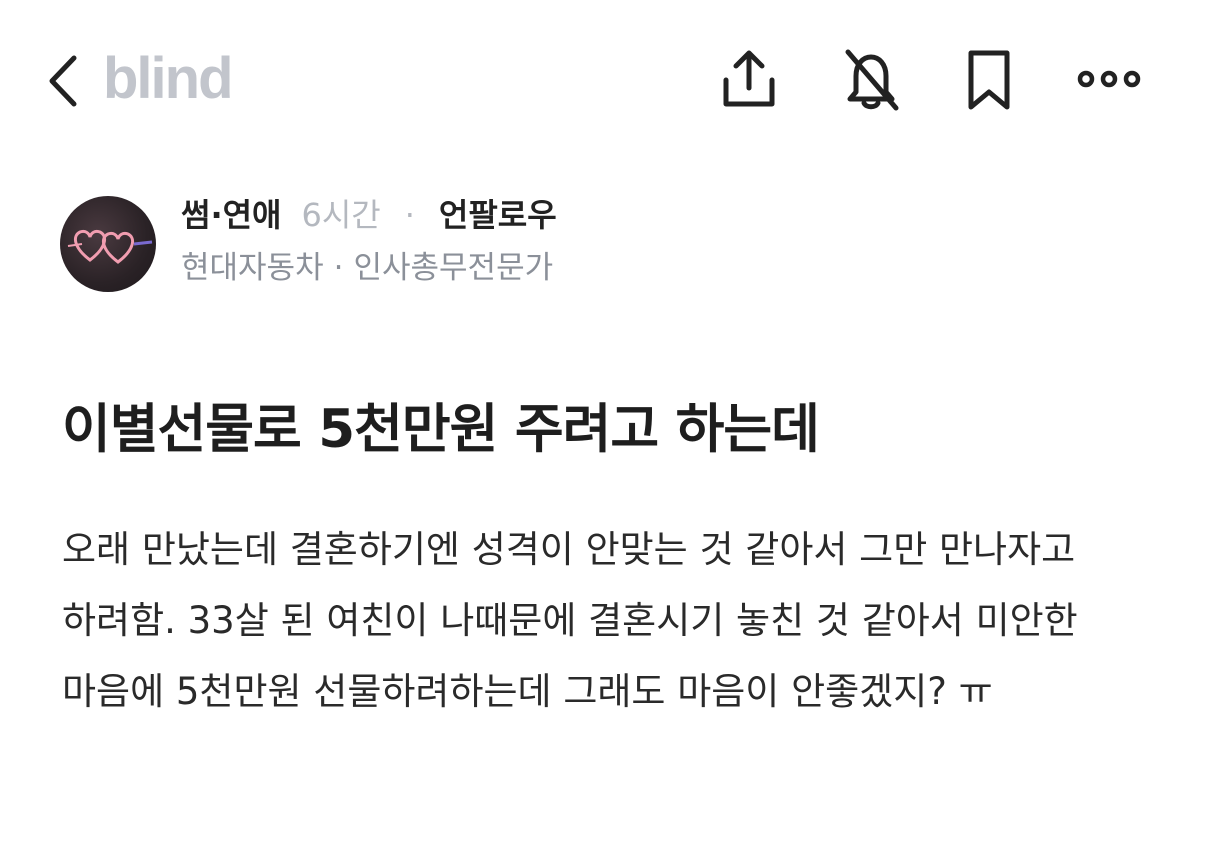  What do you see at coordinates (453, 268) in the screenshot?
I see `author-job: 인사총무전문가` at bounding box center [453, 268].